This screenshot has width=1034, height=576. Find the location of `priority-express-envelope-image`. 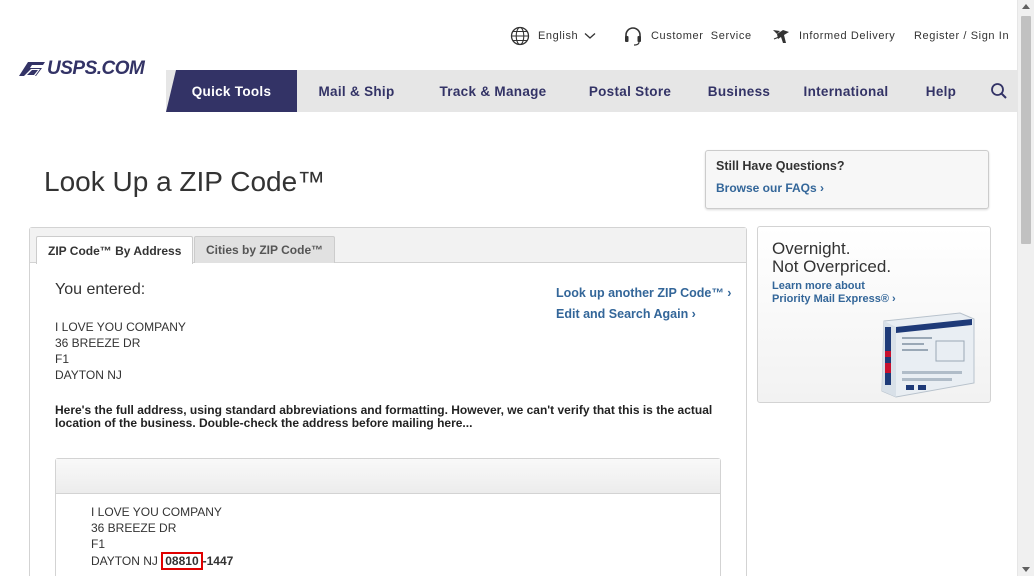

priority-express-envelope-image is located at coordinates (928, 355).